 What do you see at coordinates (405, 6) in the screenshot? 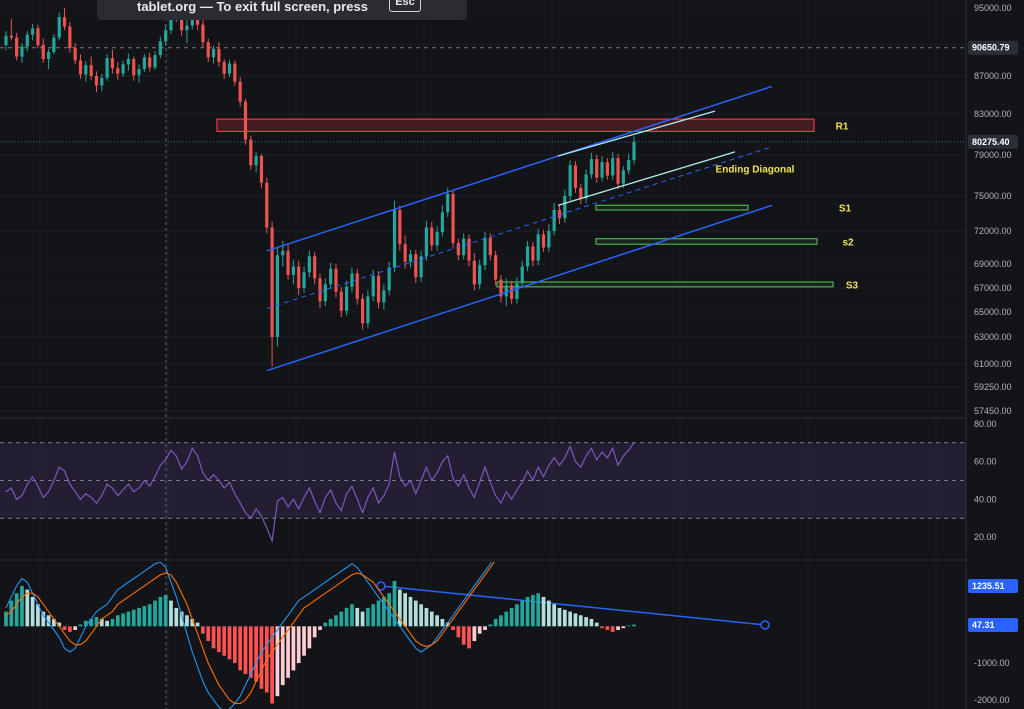
I see `esc-key-badge: Esc` at bounding box center [405, 6].